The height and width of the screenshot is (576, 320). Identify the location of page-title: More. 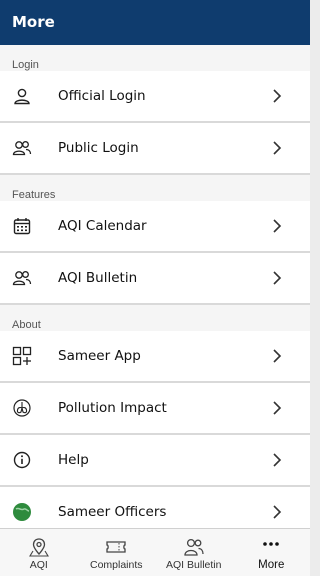
(33, 22).